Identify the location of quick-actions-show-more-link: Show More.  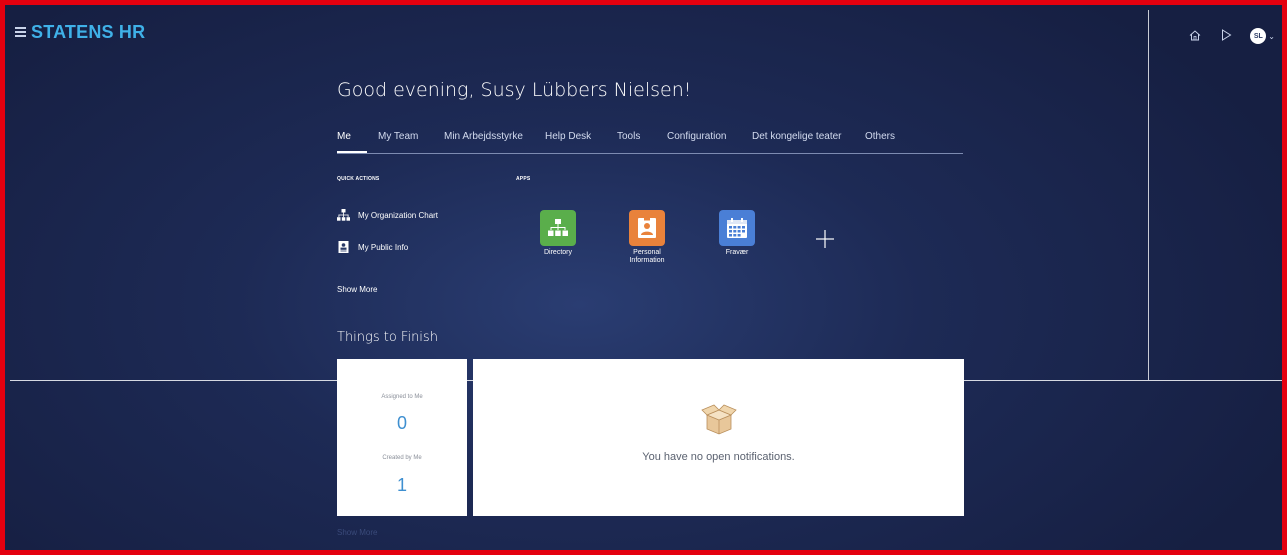
(357, 289).